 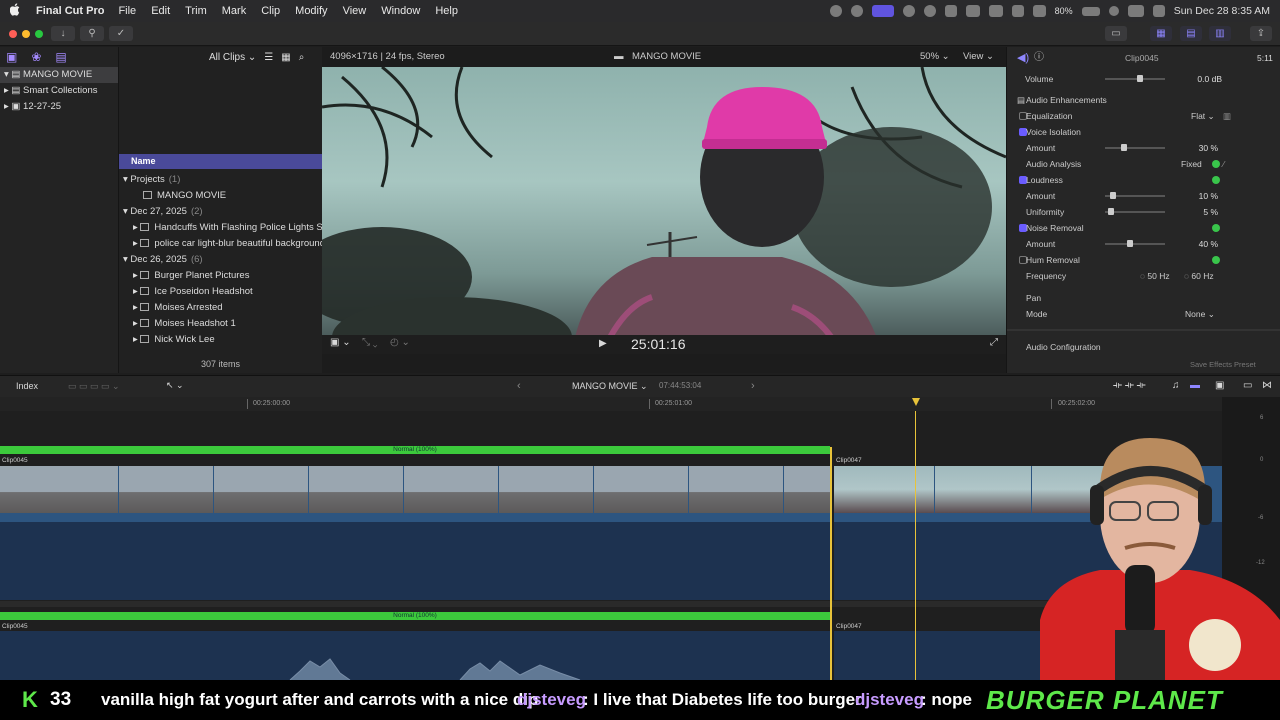 What do you see at coordinates (1176, 385) in the screenshot?
I see `headphones-icon: ♫` at bounding box center [1176, 385].